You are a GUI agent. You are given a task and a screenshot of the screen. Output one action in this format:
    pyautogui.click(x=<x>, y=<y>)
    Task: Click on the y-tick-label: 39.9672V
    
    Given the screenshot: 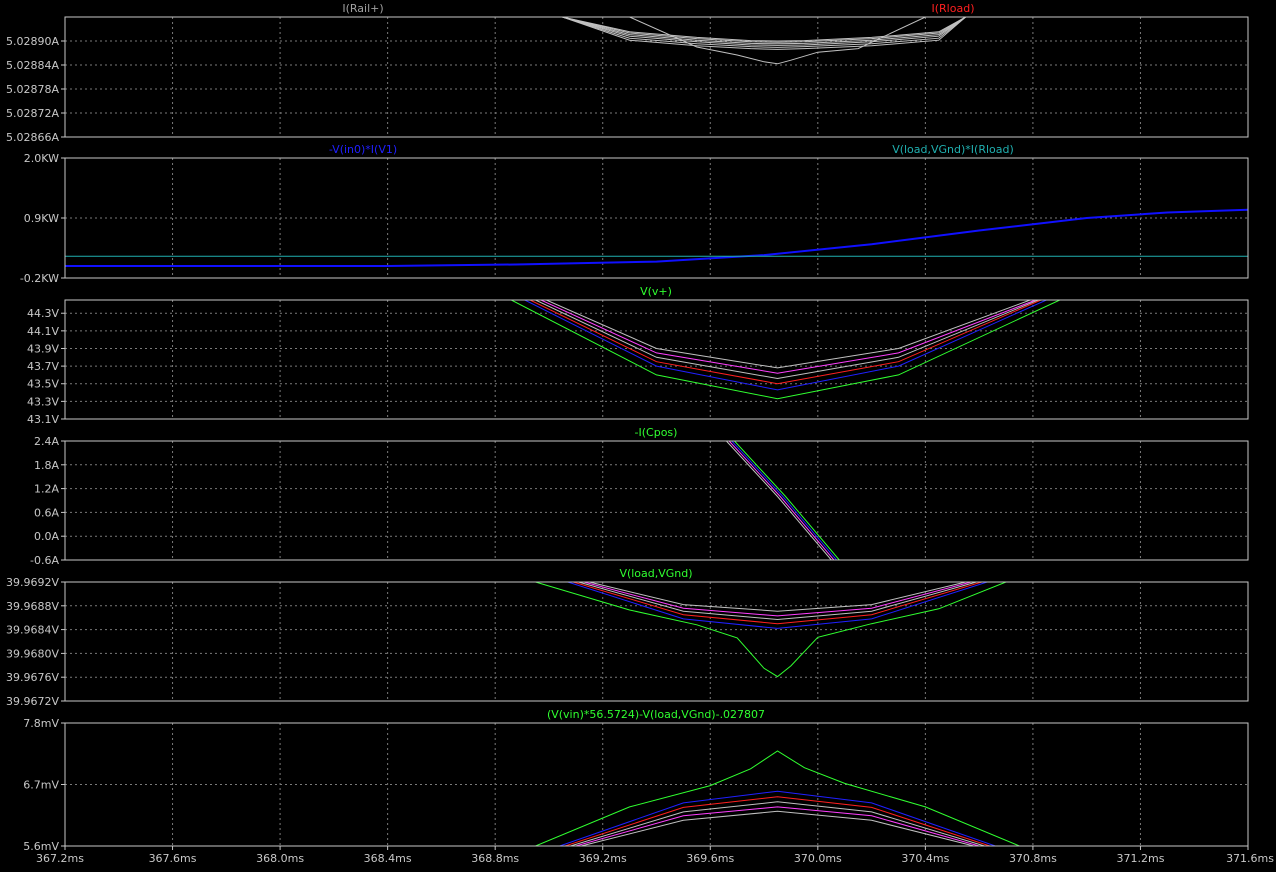 What is the action you would take?
    pyautogui.click(x=32, y=701)
    